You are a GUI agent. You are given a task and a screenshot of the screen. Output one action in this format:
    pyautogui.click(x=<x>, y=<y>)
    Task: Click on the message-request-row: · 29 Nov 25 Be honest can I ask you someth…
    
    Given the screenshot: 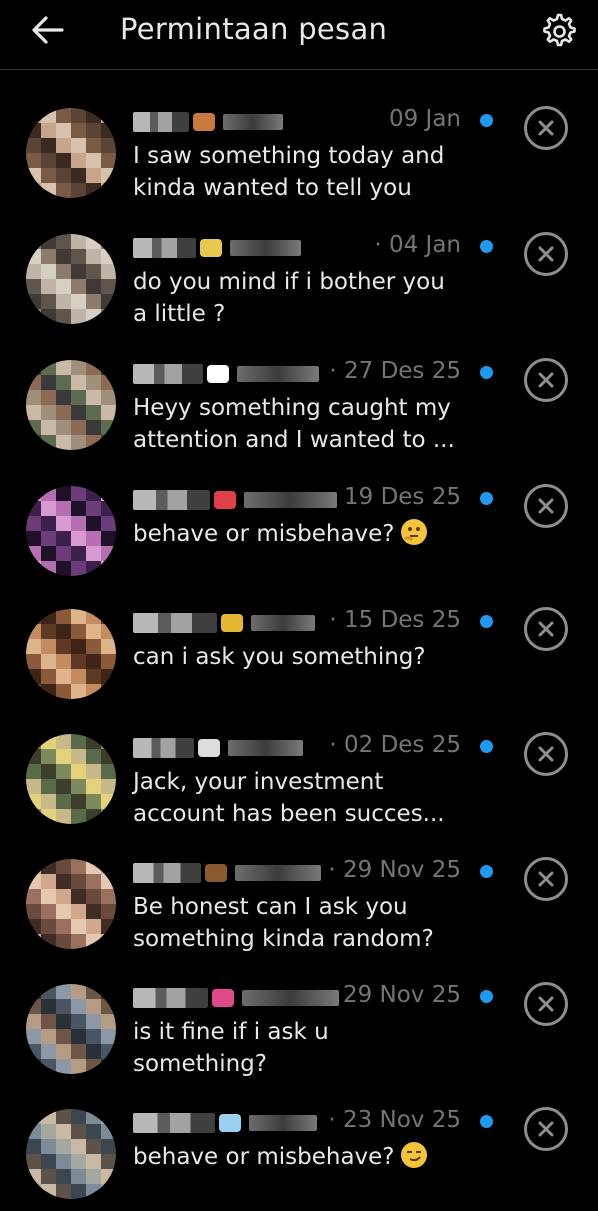 What is the action you would take?
    pyautogui.click(x=299, y=898)
    